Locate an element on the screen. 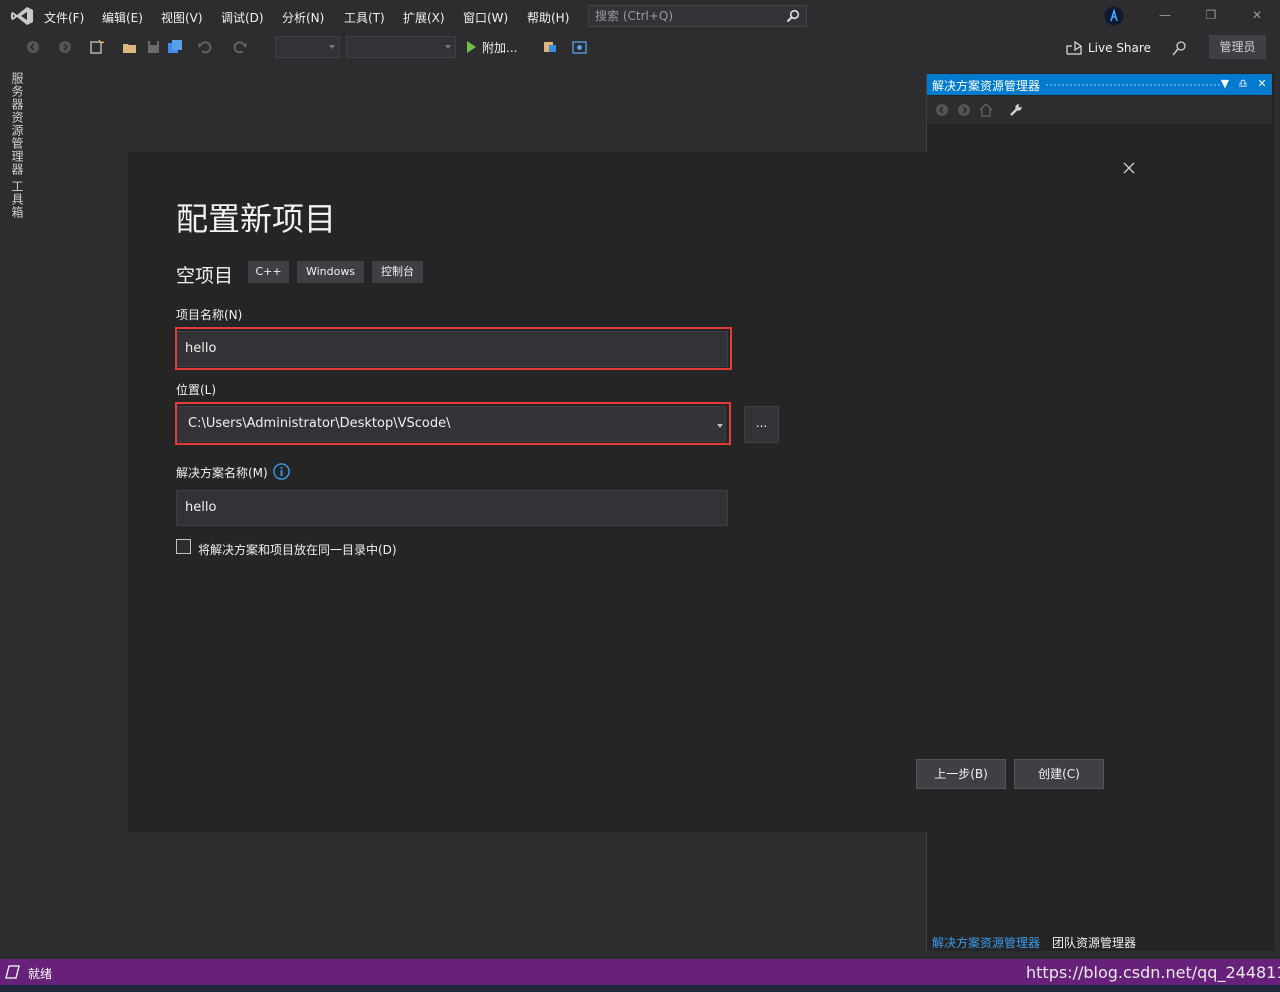 This screenshot has width=1280, height=992. menu-edit: 编辑(E) is located at coordinates (122, 17).